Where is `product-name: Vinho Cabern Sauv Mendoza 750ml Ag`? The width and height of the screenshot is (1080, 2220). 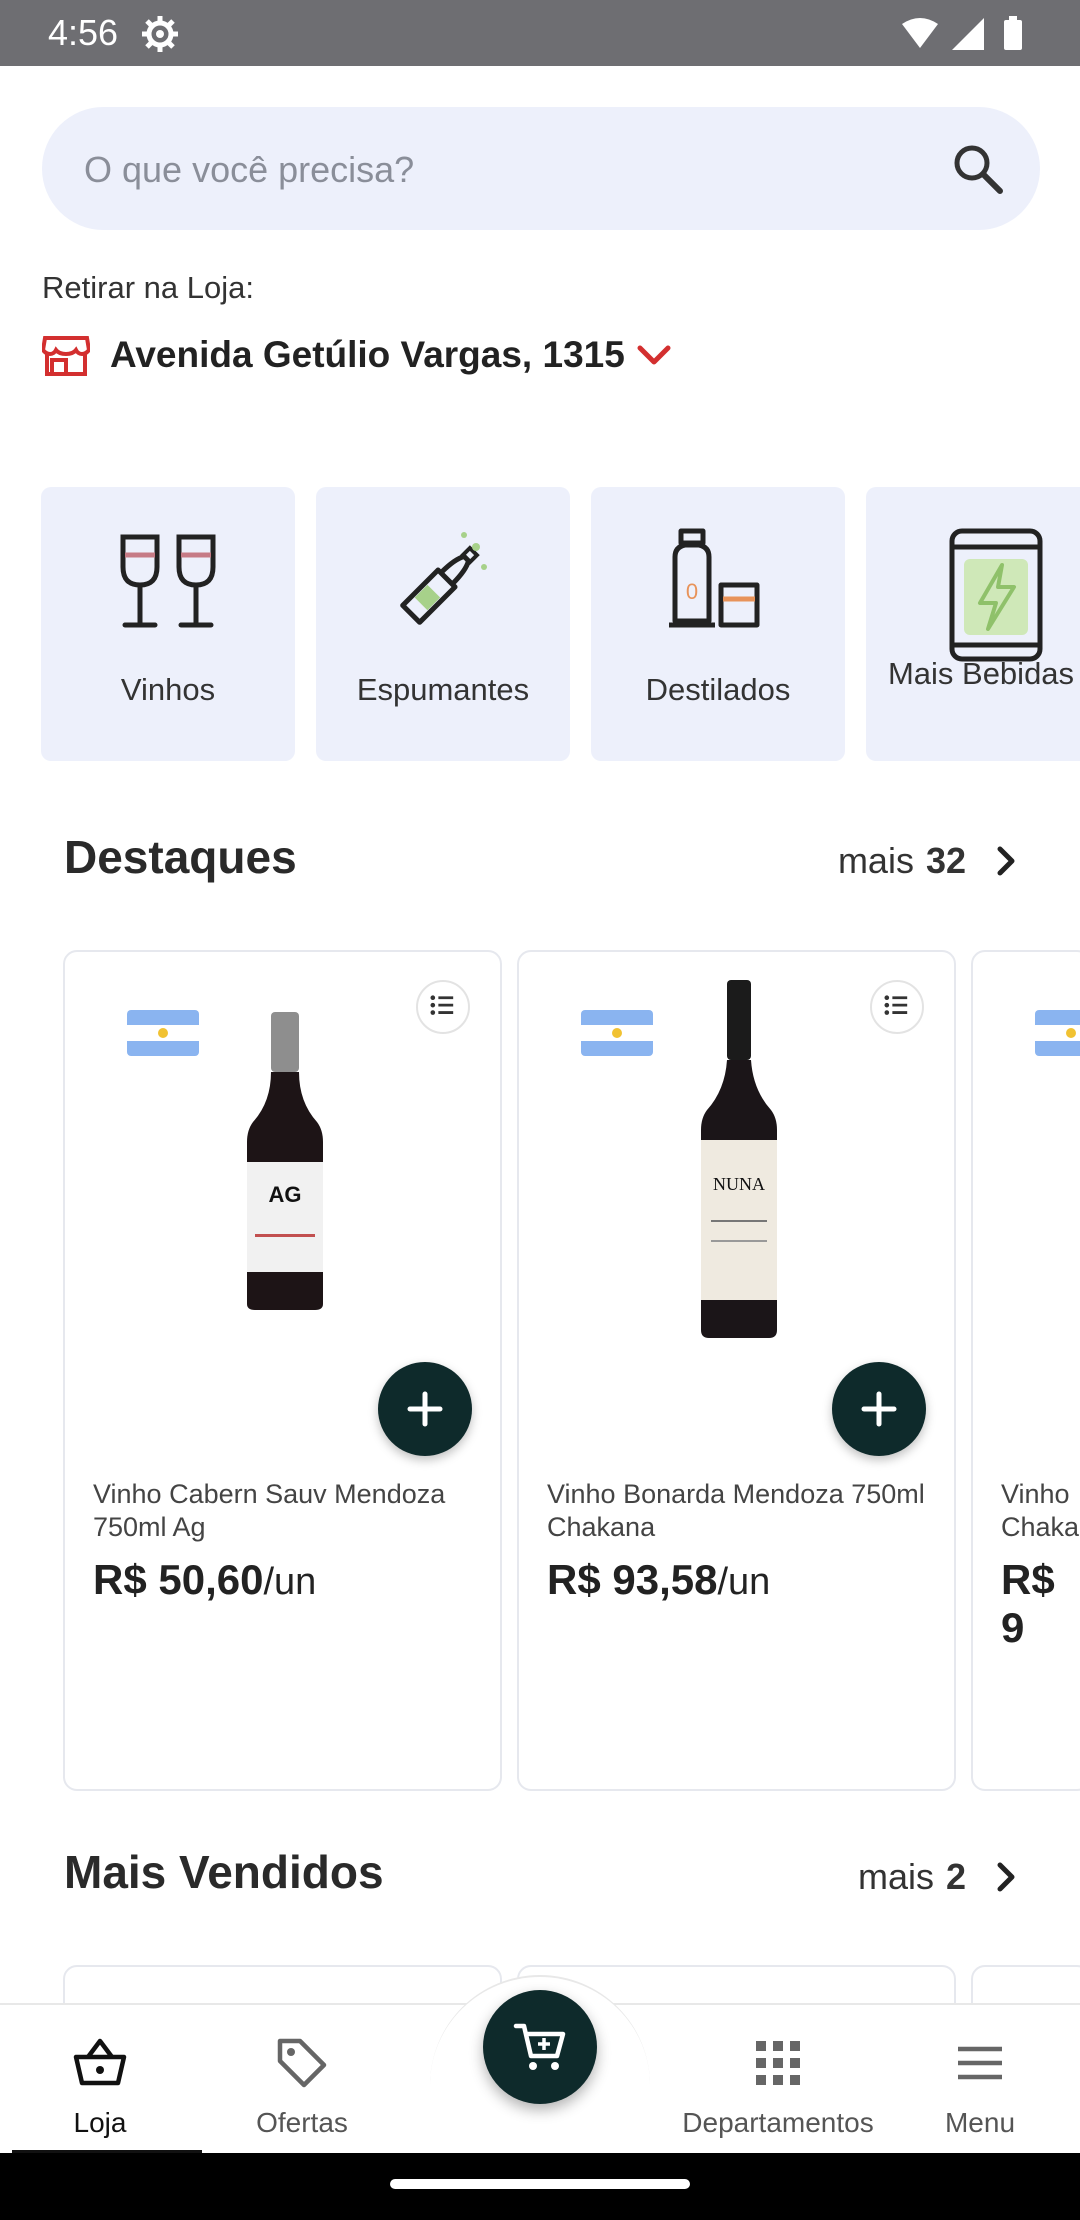
product-name: Vinho Cabern Sauv Mendoza 750ml Ag is located at coordinates (269, 1510).